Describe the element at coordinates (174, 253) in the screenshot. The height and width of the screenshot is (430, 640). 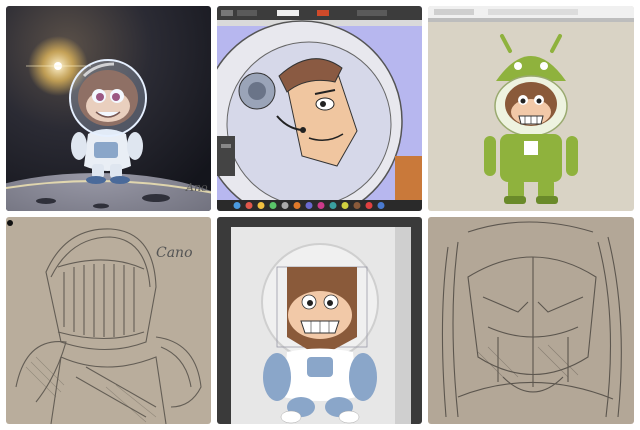
I see `artist-signature: Cano` at that location.